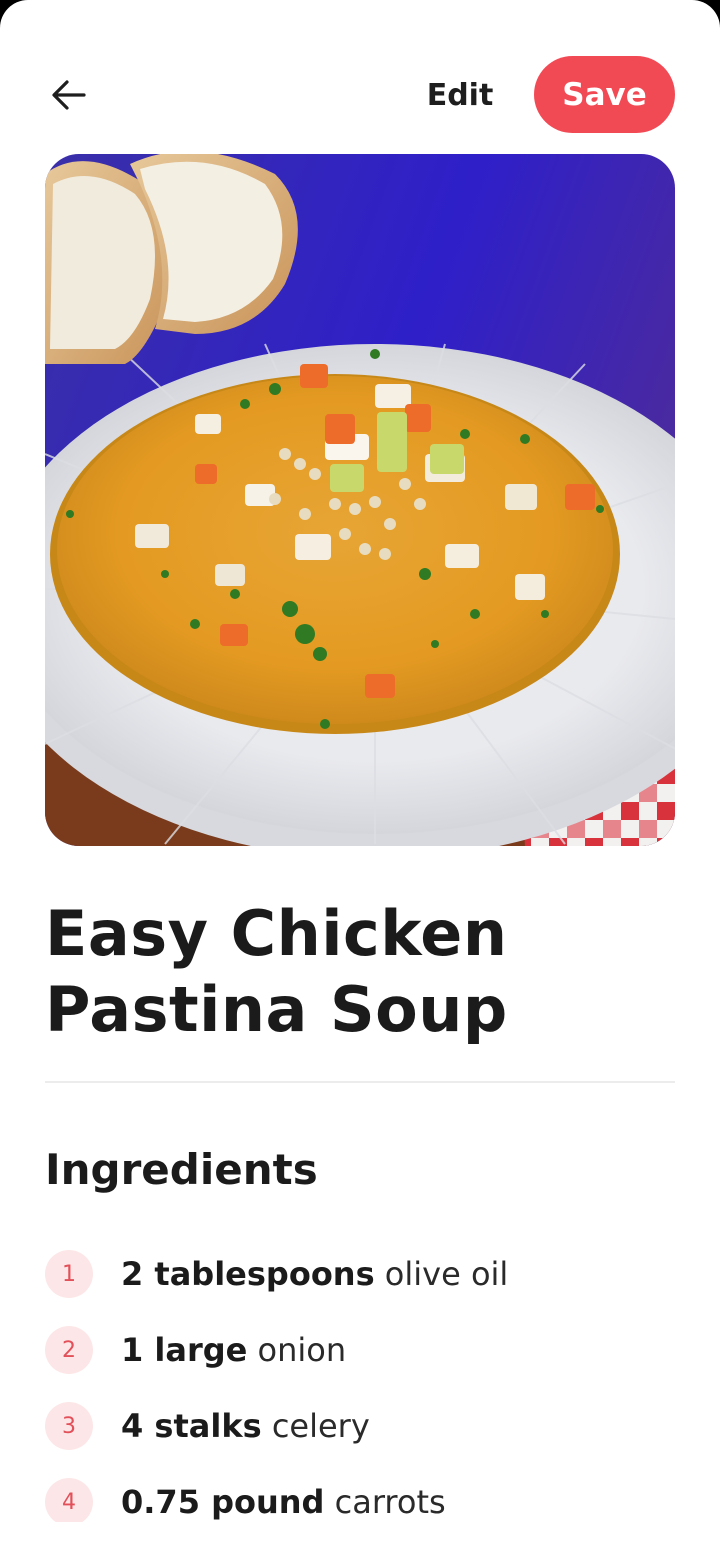 This screenshot has height=1558, width=720. Describe the element at coordinates (320, 1426) in the screenshot. I see `ingredient-name: celery` at that location.